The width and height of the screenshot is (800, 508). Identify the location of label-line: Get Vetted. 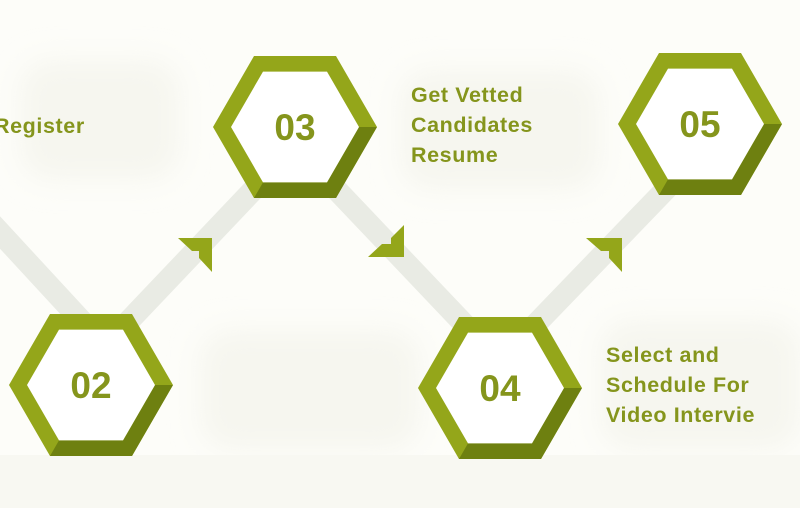
(467, 95).